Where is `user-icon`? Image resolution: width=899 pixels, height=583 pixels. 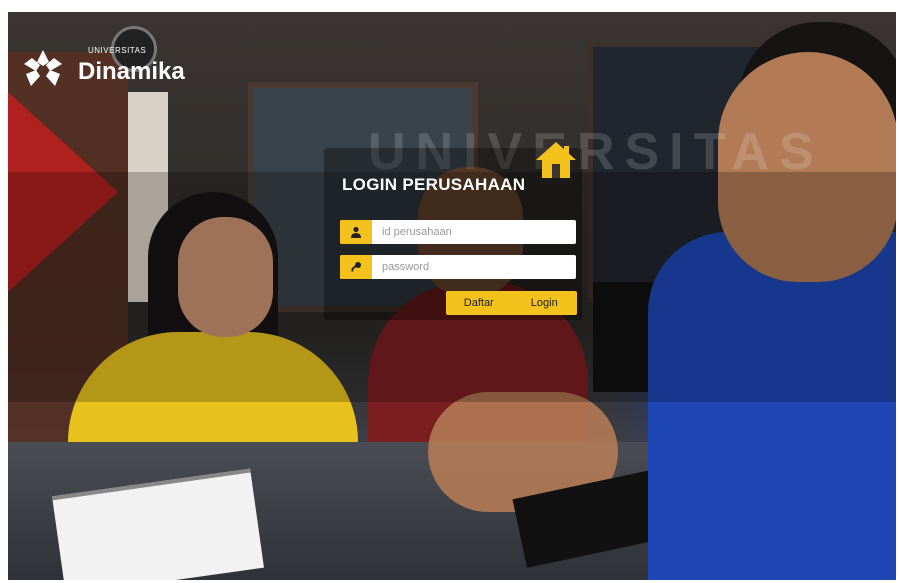
user-icon is located at coordinates (356, 232).